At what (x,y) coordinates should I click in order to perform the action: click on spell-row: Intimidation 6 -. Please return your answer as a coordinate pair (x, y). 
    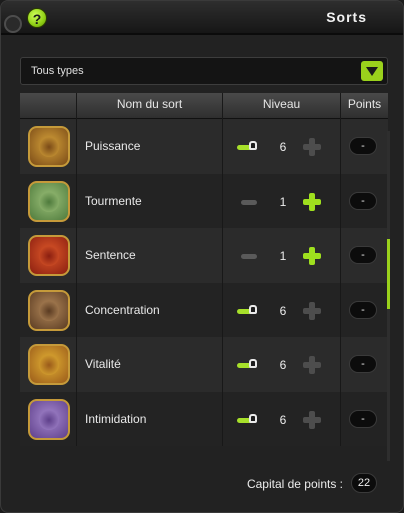
    Looking at the image, I should click on (204, 419).